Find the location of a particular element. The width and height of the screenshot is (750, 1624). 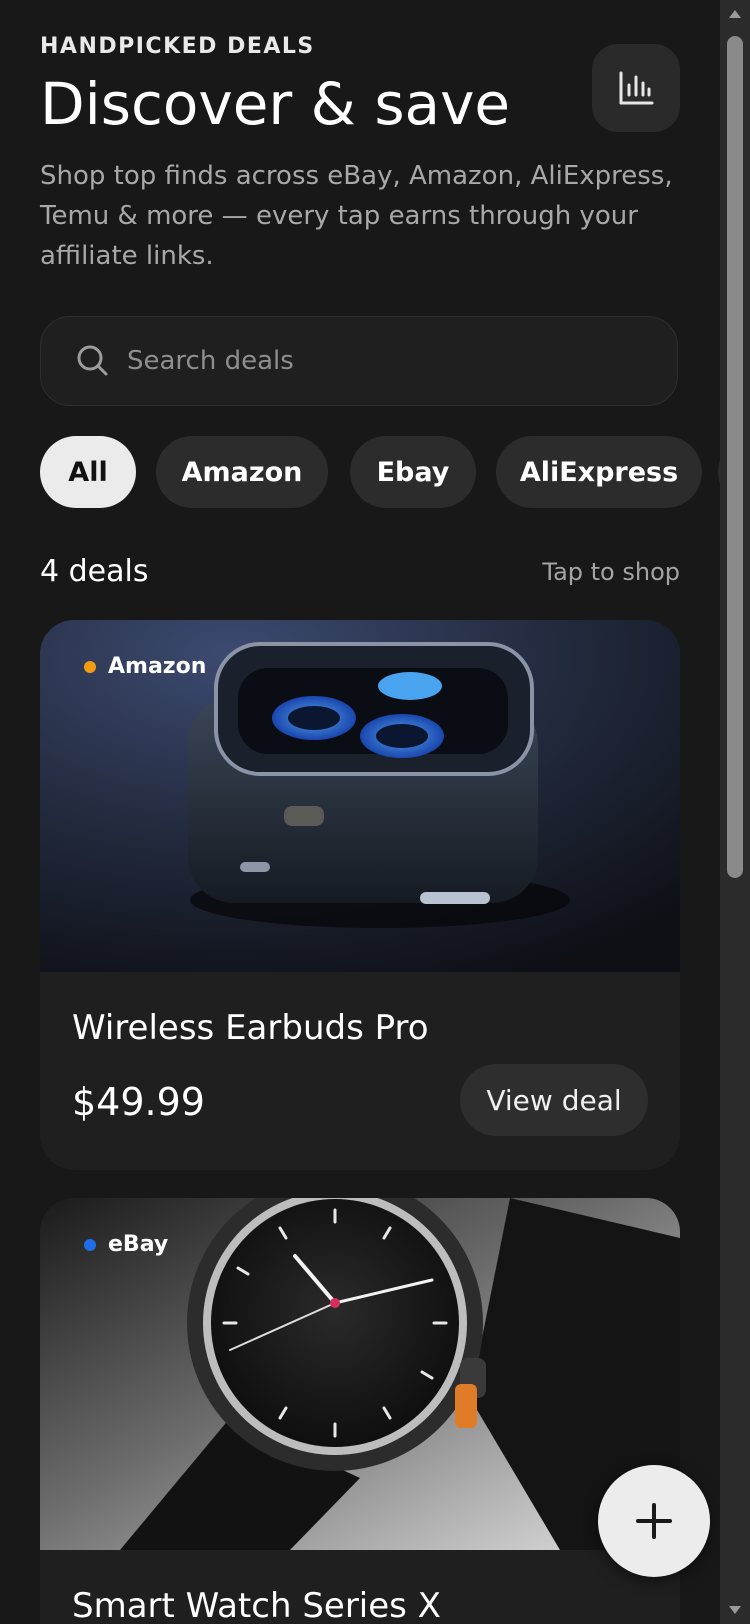

search-icon is located at coordinates (92, 360).